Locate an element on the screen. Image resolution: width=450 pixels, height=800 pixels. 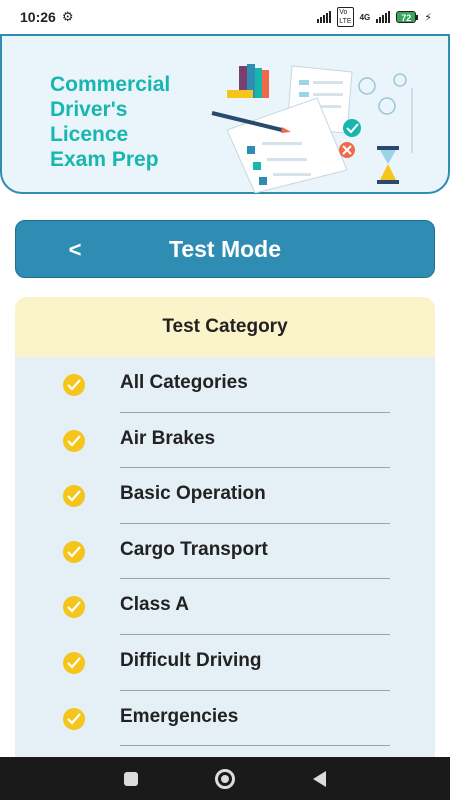
panel-title: Test Category is located at coordinates (225, 326).